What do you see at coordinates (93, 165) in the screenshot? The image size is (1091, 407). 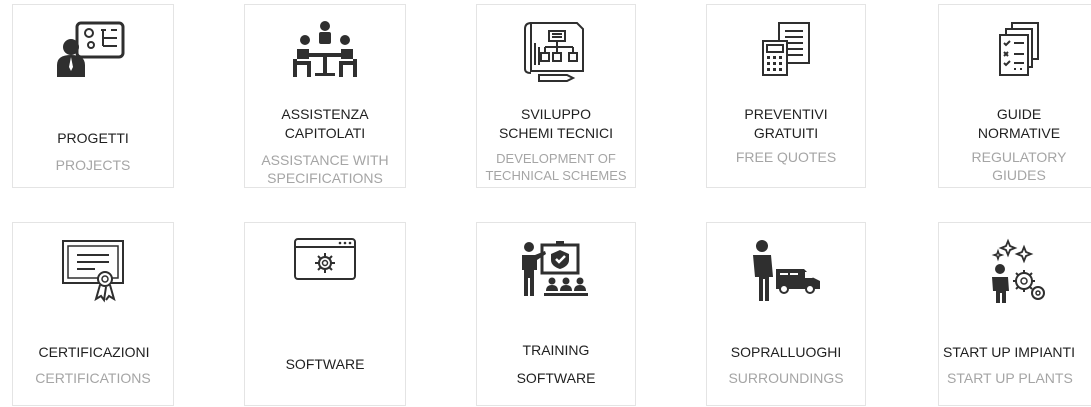 I see `card-subtitle: PROJECTS` at bounding box center [93, 165].